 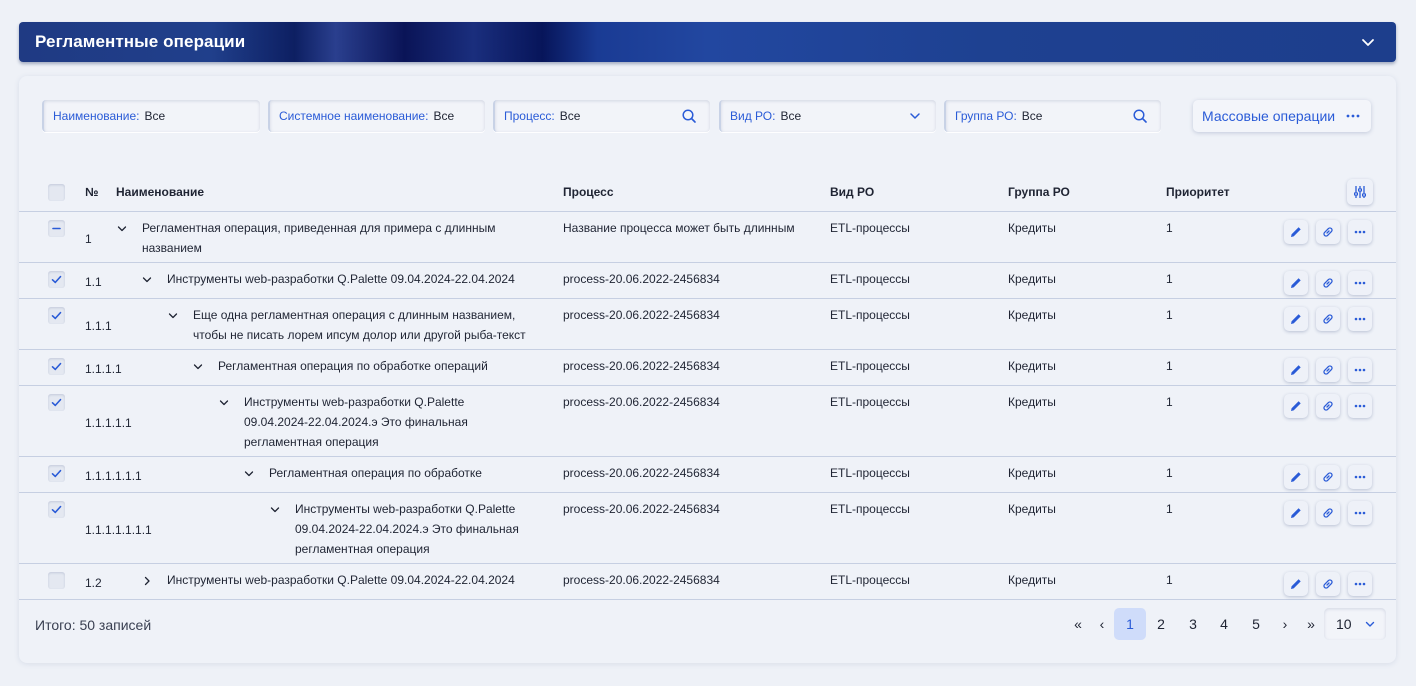 I want to click on checkmark-icon, so click(x=56, y=366).